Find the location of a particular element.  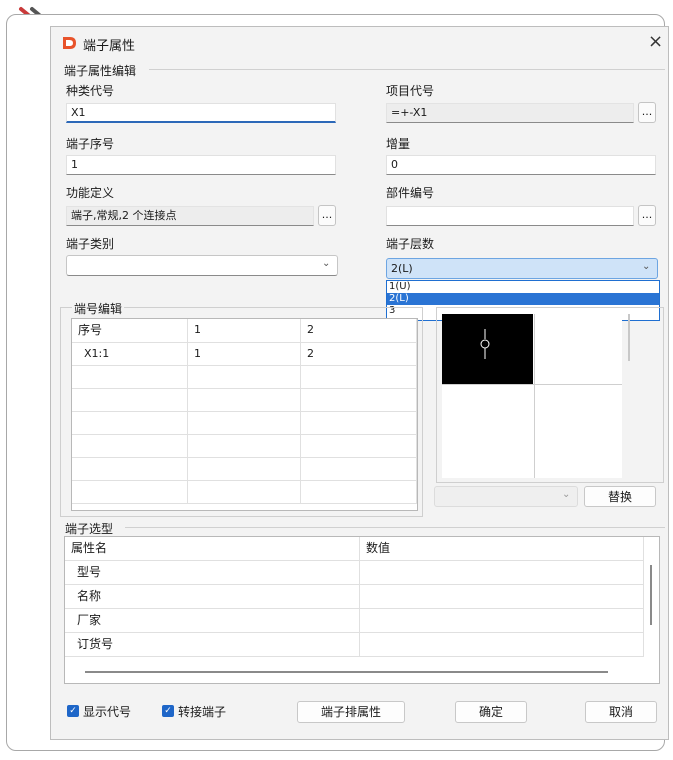

horizontal-scrollbar is located at coordinates (346, 672).